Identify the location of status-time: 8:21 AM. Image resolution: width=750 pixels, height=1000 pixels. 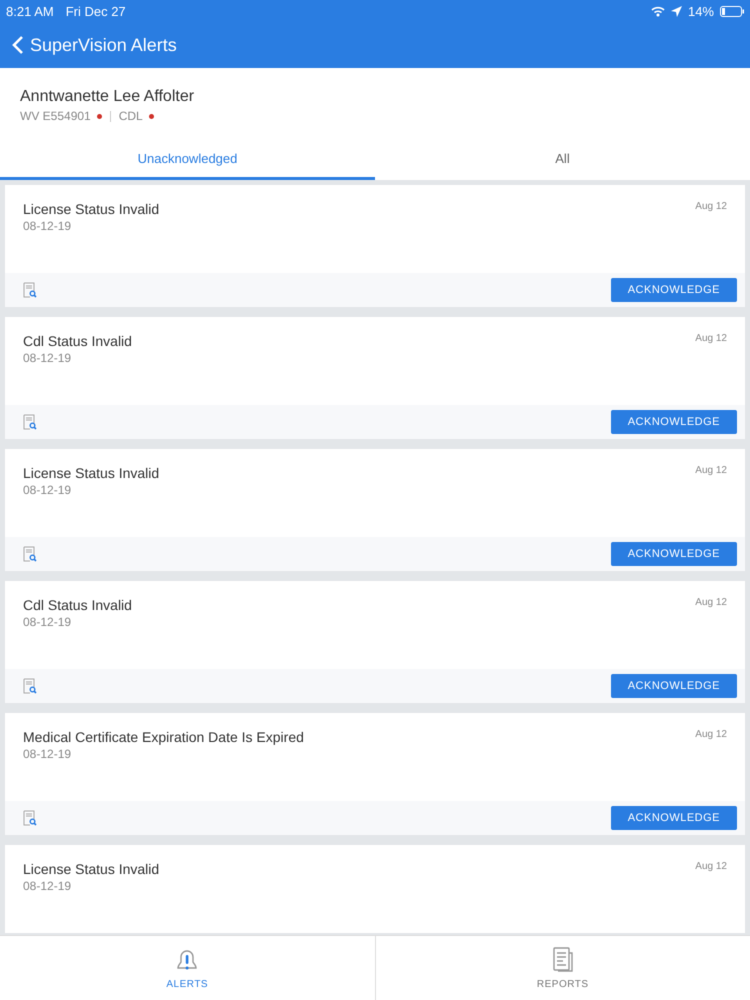
(30, 11).